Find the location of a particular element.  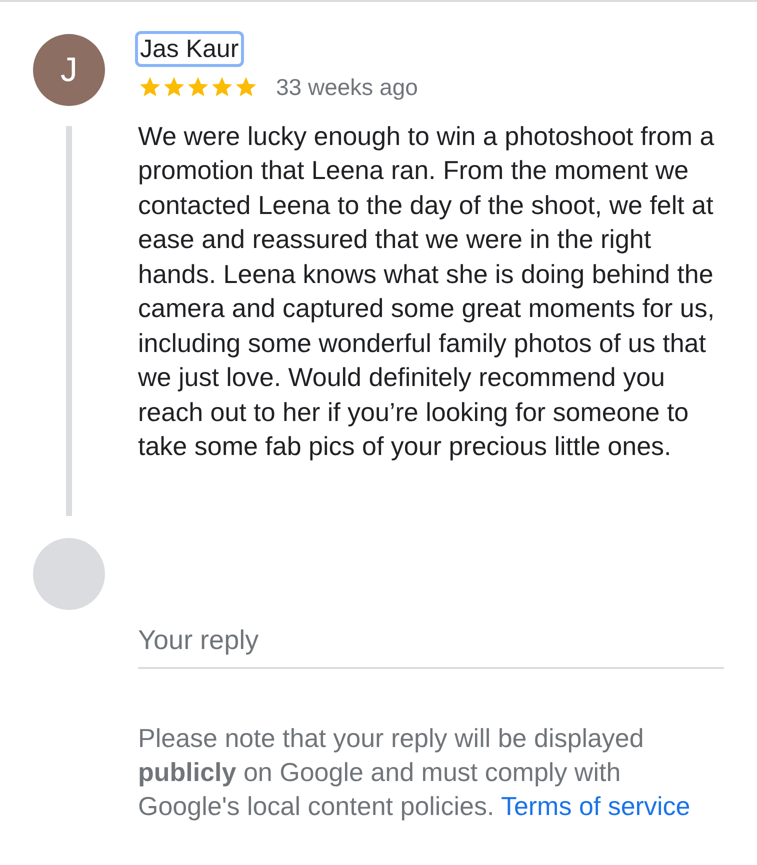

terms-of-service-link: Terms of service is located at coordinates (595, 805).